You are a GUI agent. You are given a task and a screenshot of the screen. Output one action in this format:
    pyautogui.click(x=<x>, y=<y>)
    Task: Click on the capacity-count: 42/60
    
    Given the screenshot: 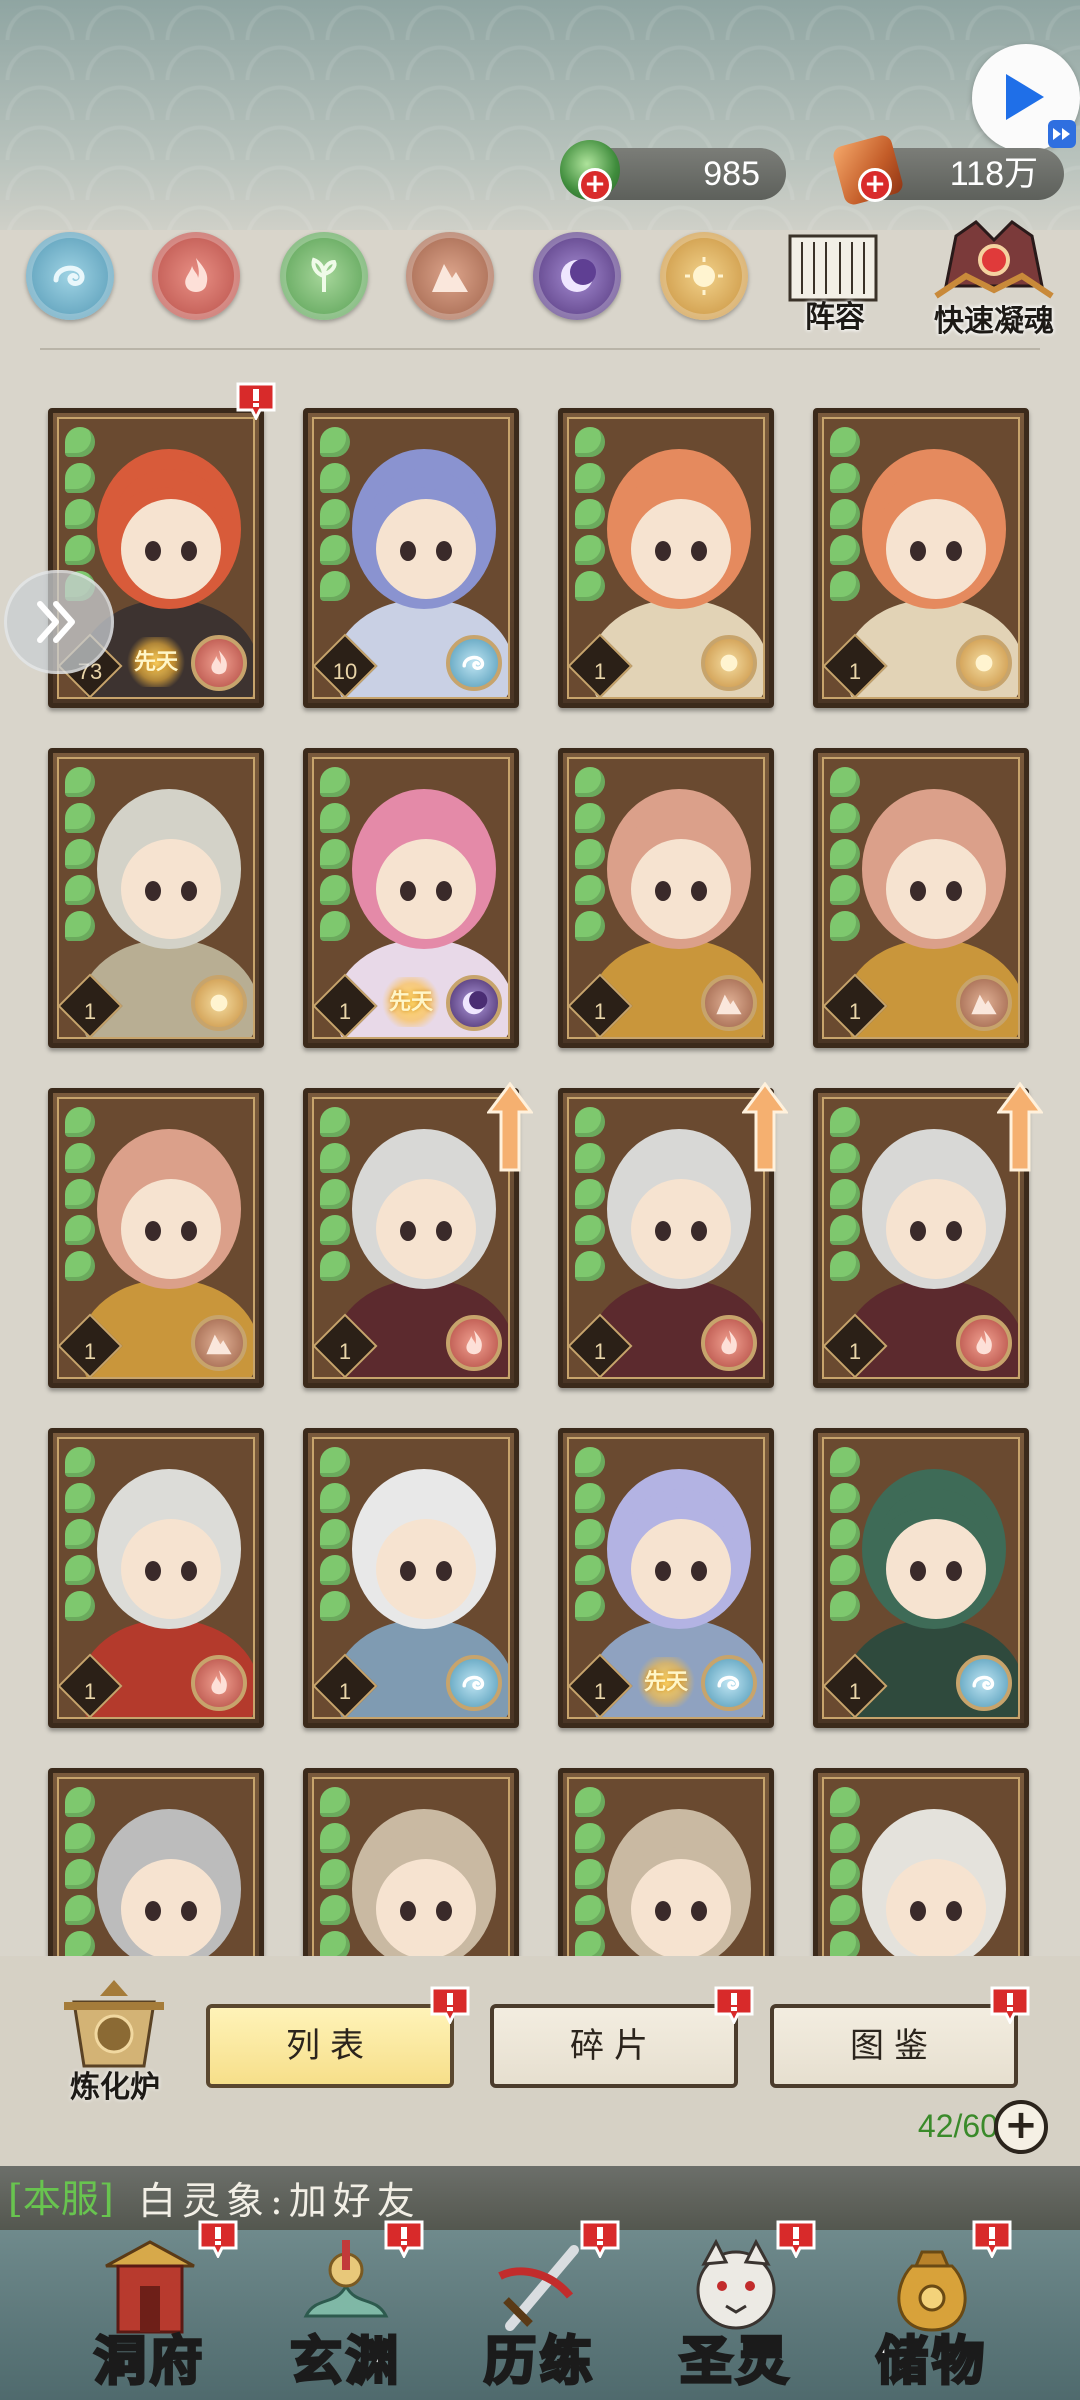 What is the action you would take?
    pyautogui.click(x=957, y=2126)
    